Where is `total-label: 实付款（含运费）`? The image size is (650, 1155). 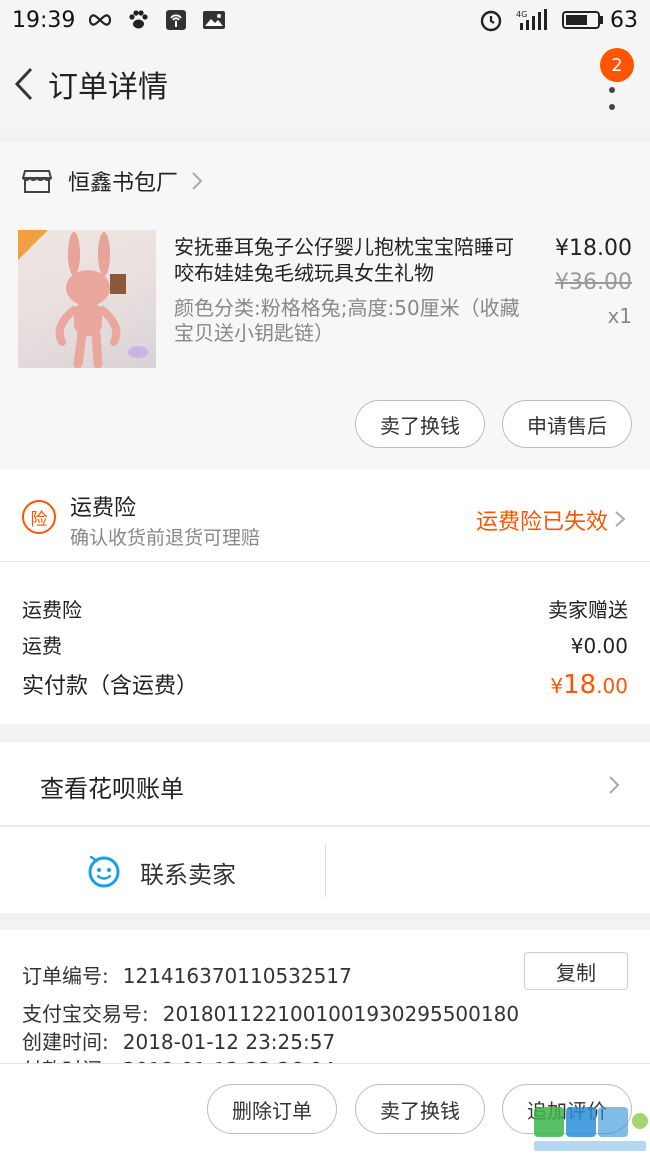 total-label: 实付款（含运费） is located at coordinates (110, 686).